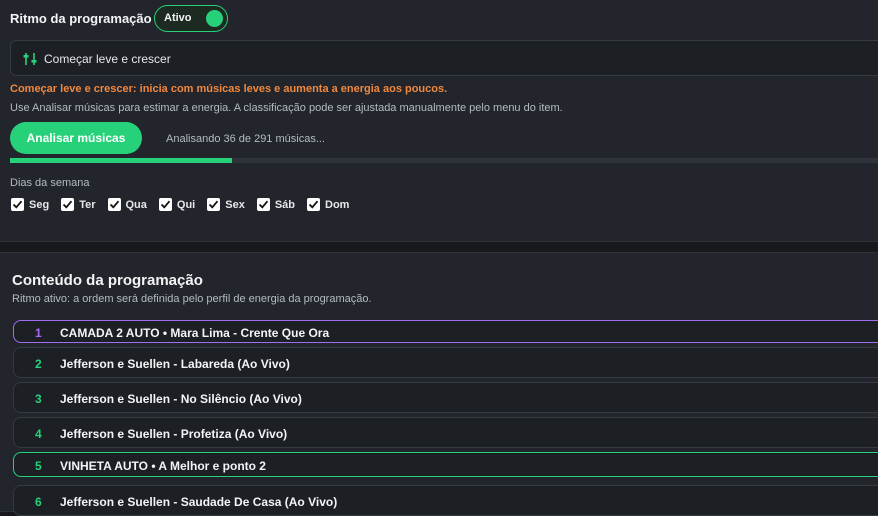 The width and height of the screenshot is (878, 516). I want to click on weekday-label: Ter, so click(87, 204).